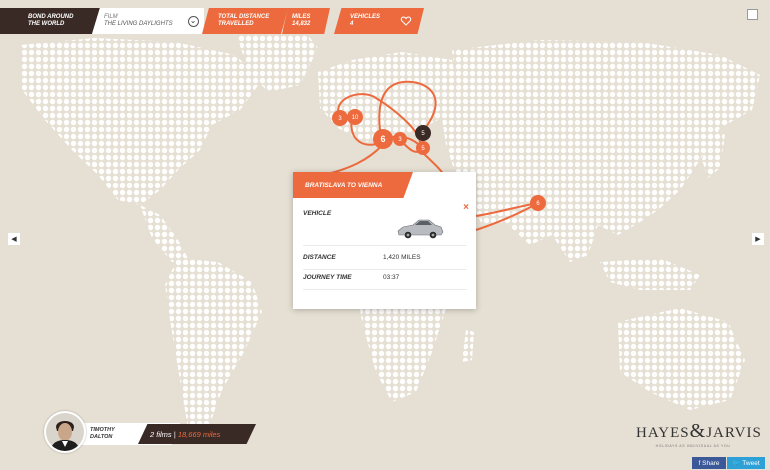  What do you see at coordinates (663, 433) in the screenshot?
I see `logo-left: HAYES` at bounding box center [663, 433].